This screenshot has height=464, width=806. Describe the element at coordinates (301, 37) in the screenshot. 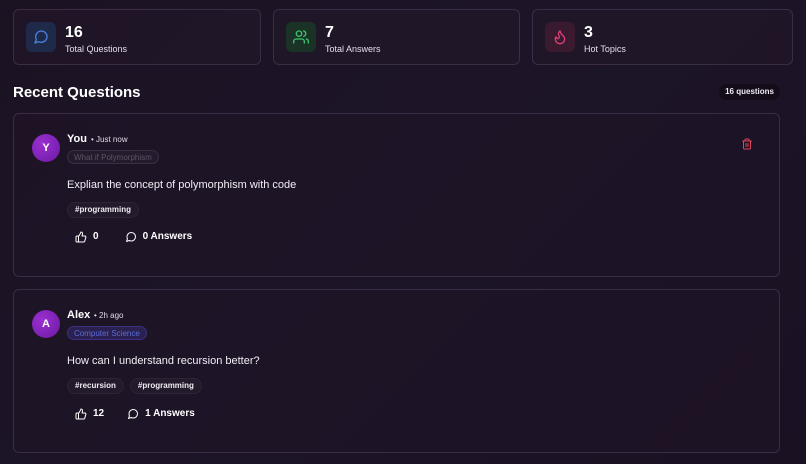

I see `users-icon` at that location.